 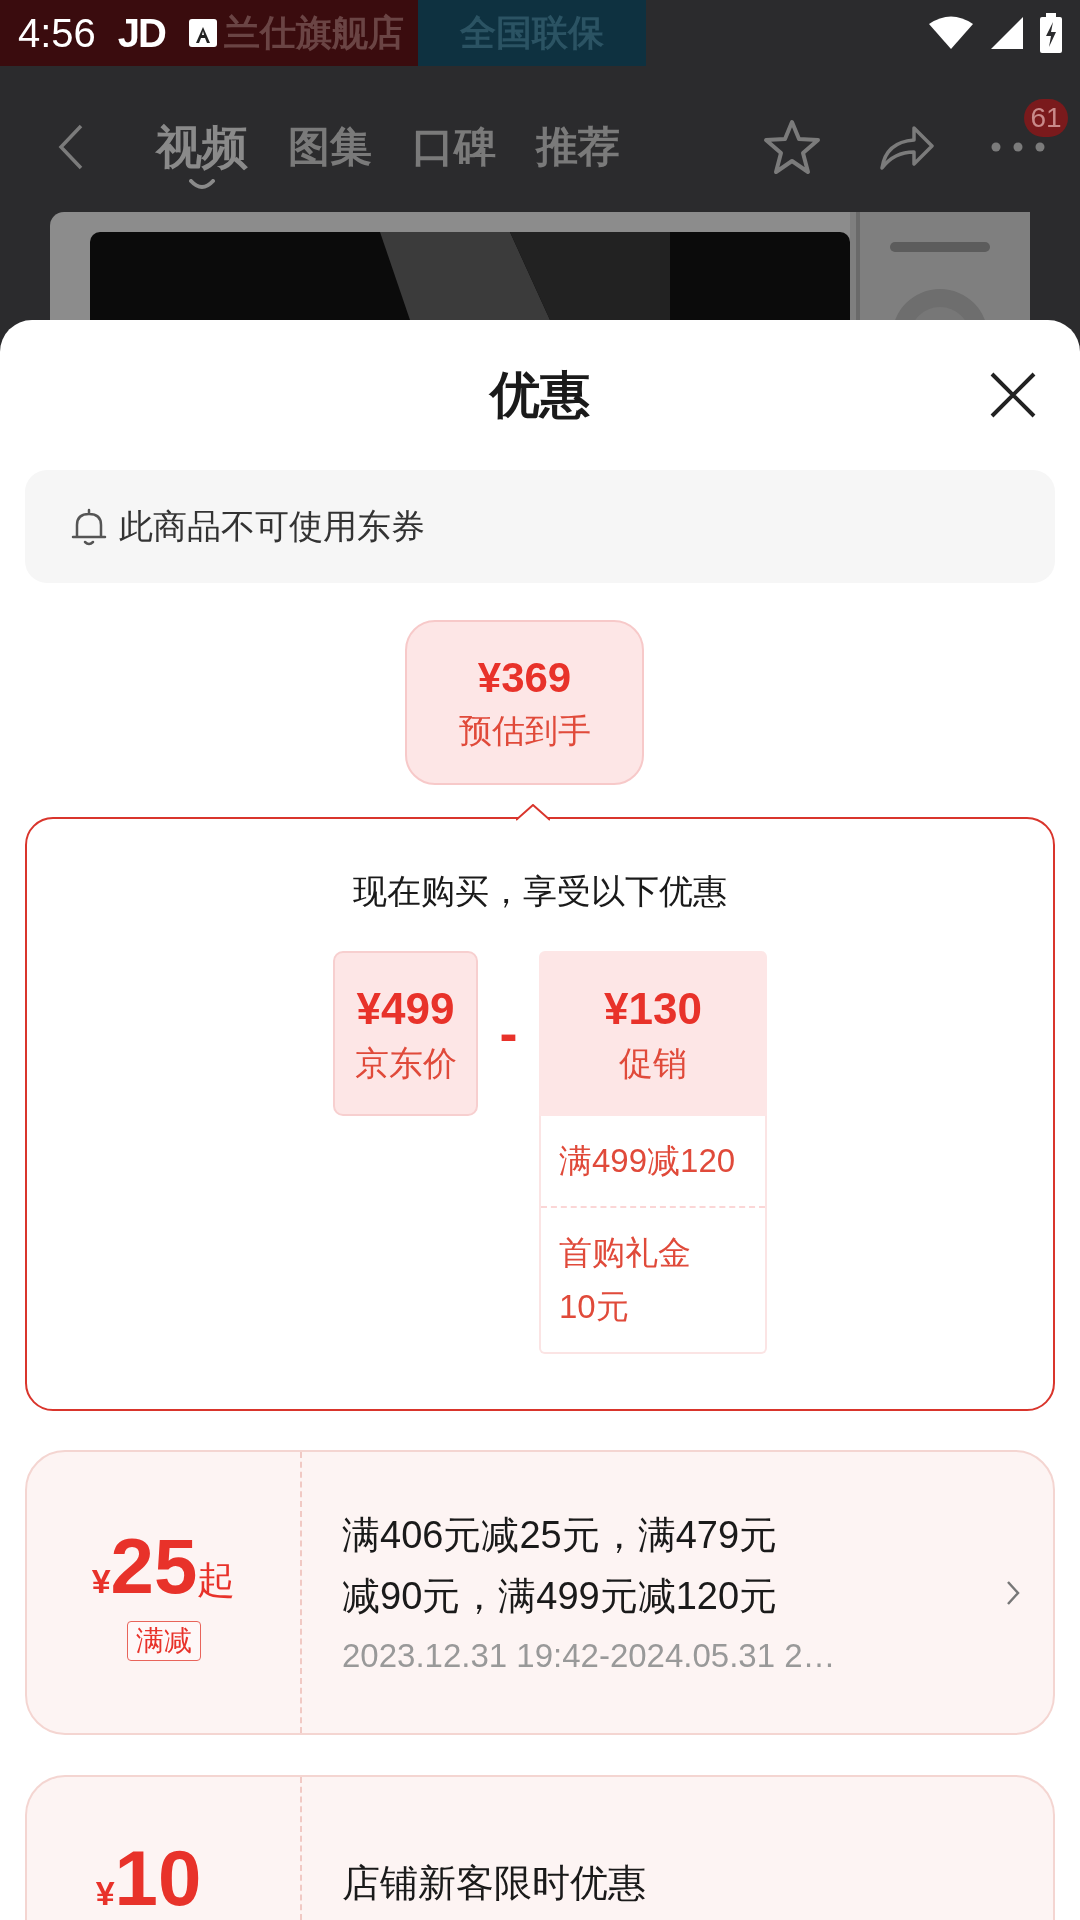 I want to click on minus-sign: -, so click(x=508, y=1033).